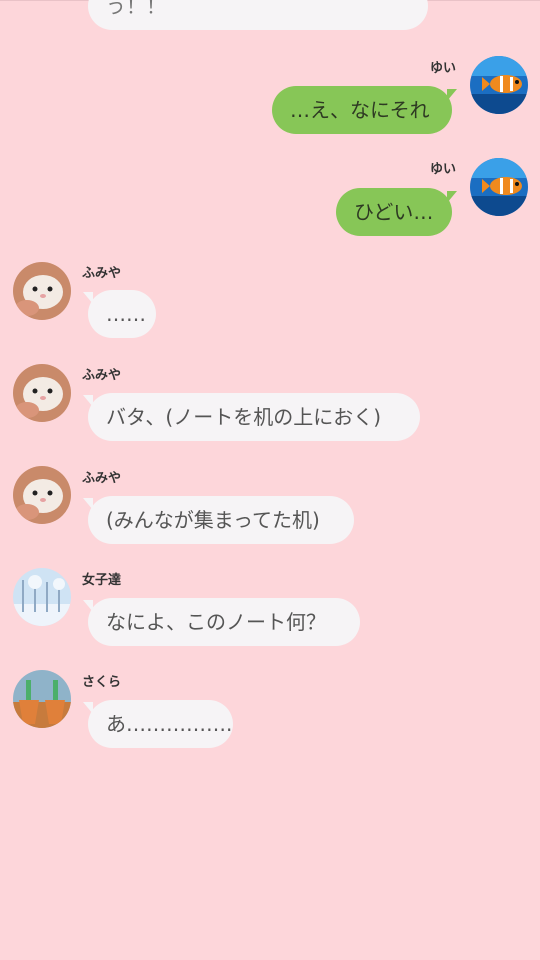 This screenshot has height=960, width=540. Describe the element at coordinates (254, 417) in the screenshot. I see `message-bubble: バタ、(ノートを机の上におく)` at that location.